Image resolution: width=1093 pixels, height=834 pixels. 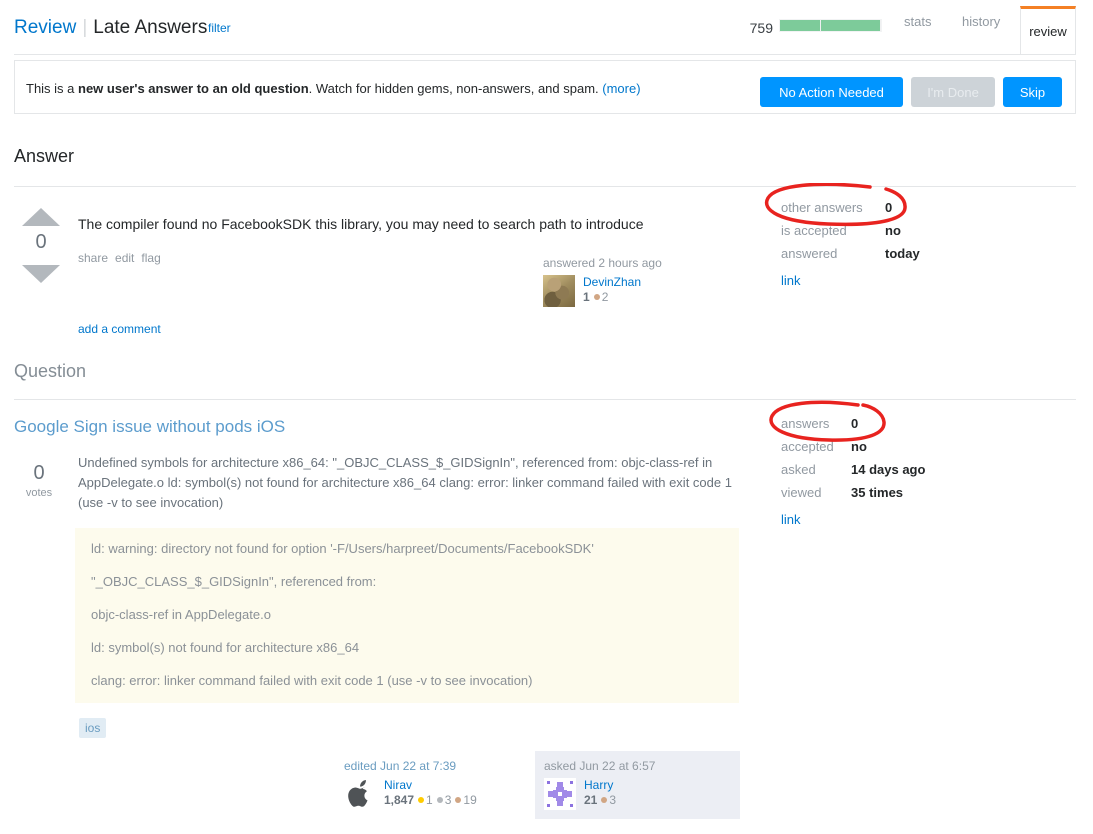 I want to click on question-score: 0, so click(x=39, y=473).